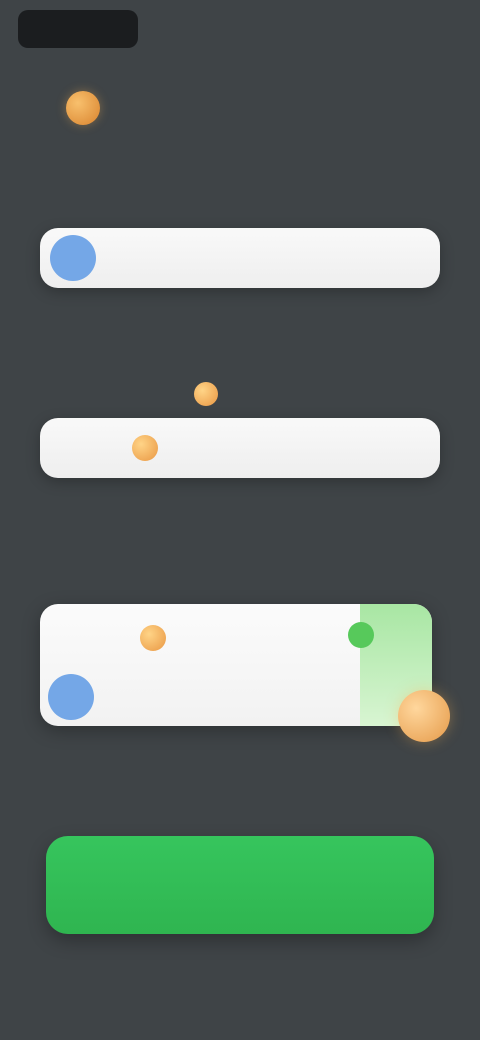 The image size is (480, 1040). What do you see at coordinates (246, 108) in the screenshot?
I see `page-header` at bounding box center [246, 108].